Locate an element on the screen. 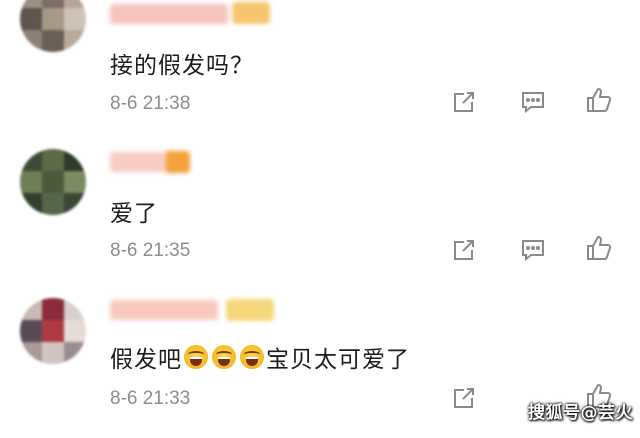  comment-text: 假发吧 宝贝太可爱了 is located at coordinates (260, 357).